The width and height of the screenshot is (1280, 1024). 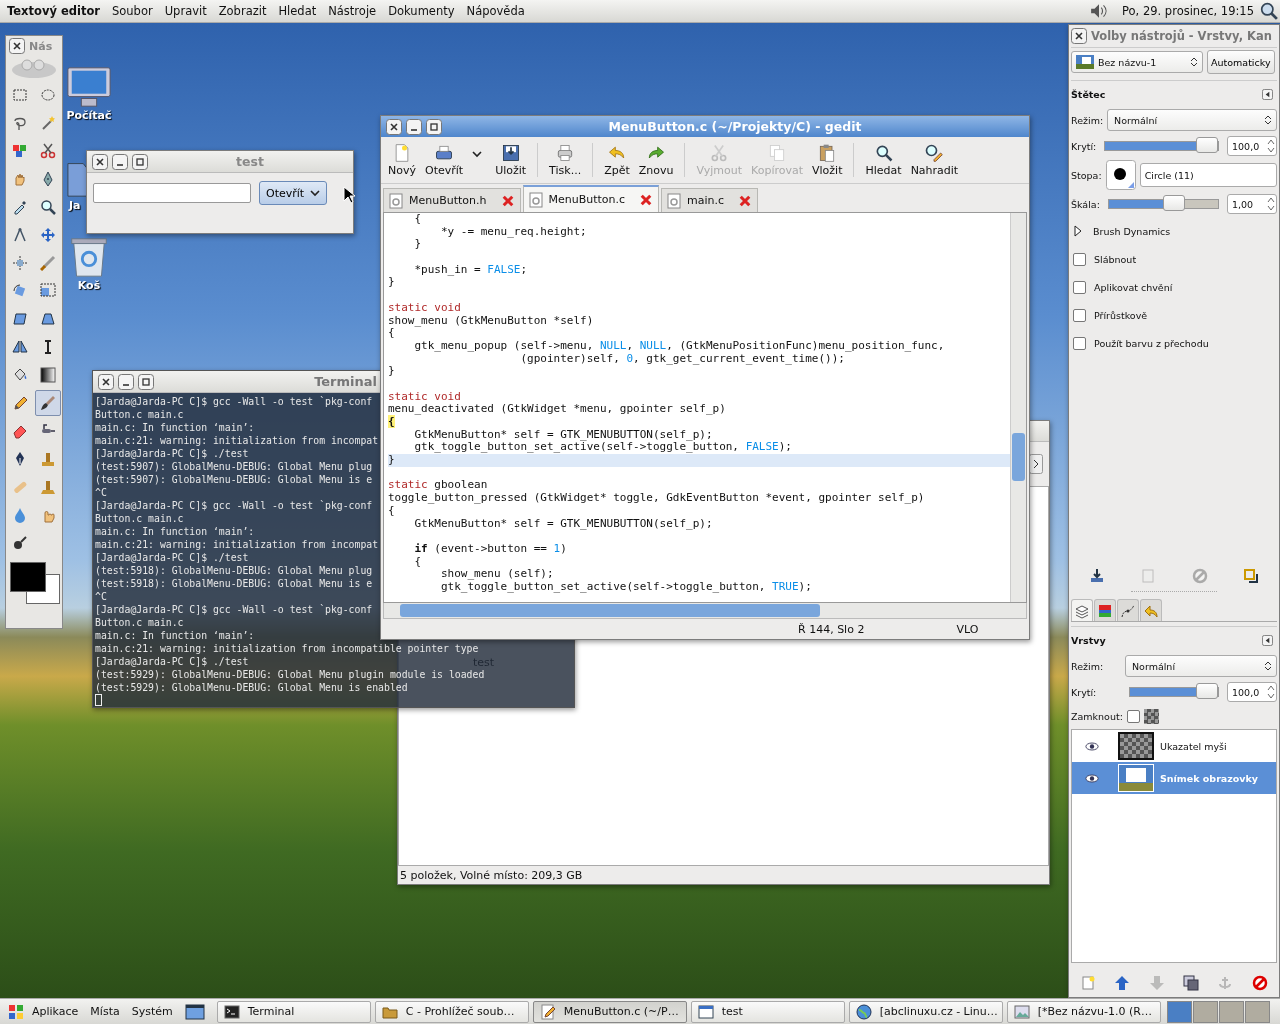 What do you see at coordinates (1099, 11) in the screenshot?
I see `volume-icon` at bounding box center [1099, 11].